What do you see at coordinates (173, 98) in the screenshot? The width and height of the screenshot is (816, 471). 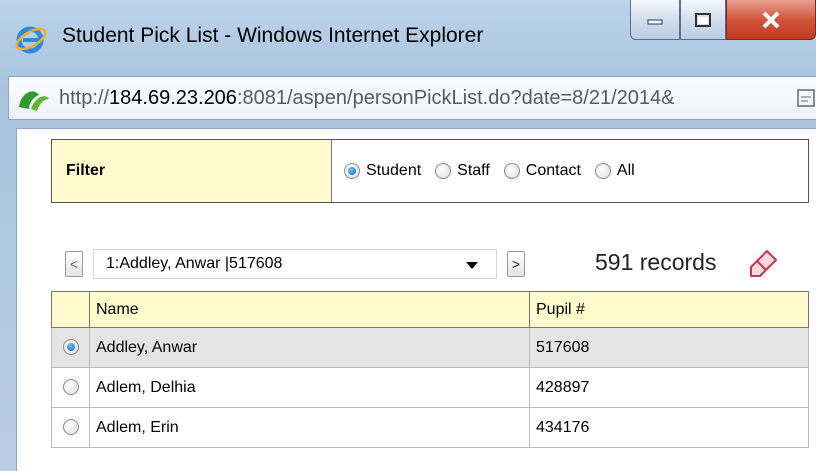 I see `url-host: 184.69.23.206` at bounding box center [173, 98].